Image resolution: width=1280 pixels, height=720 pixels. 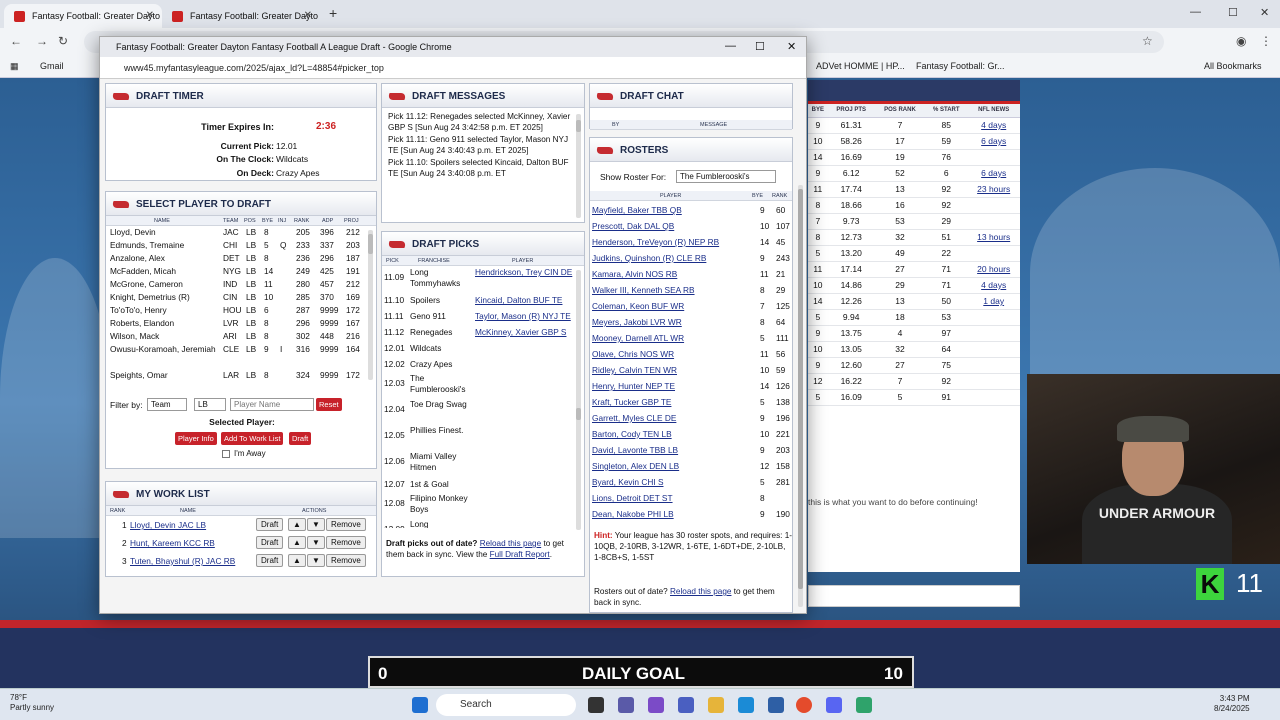 What do you see at coordinates (1264, 12) in the screenshot?
I see `close-window-icon: ✕` at bounding box center [1264, 12].